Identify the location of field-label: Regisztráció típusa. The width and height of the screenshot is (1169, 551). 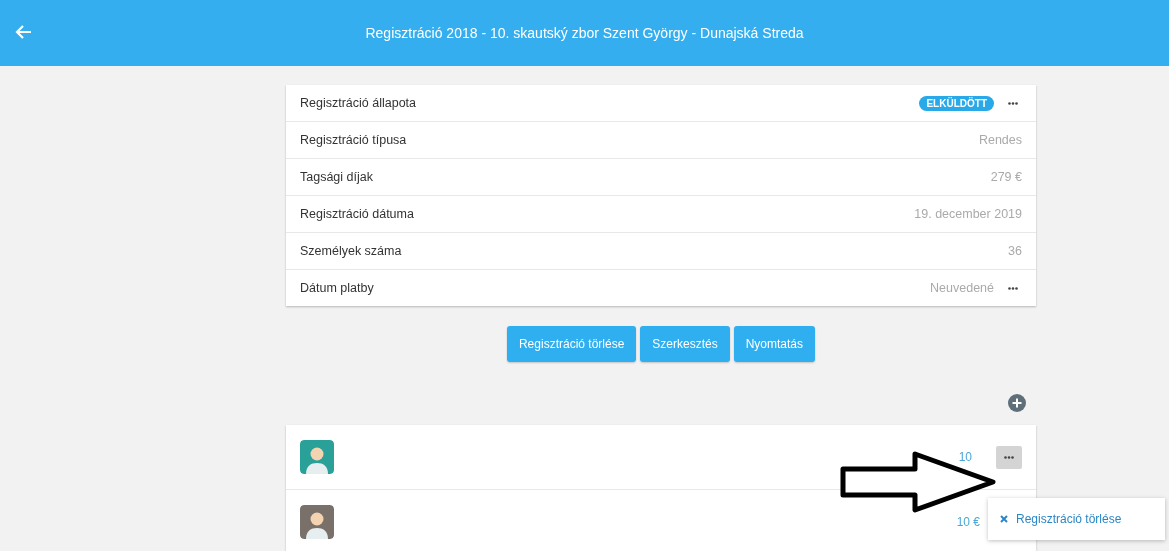
(354, 140).